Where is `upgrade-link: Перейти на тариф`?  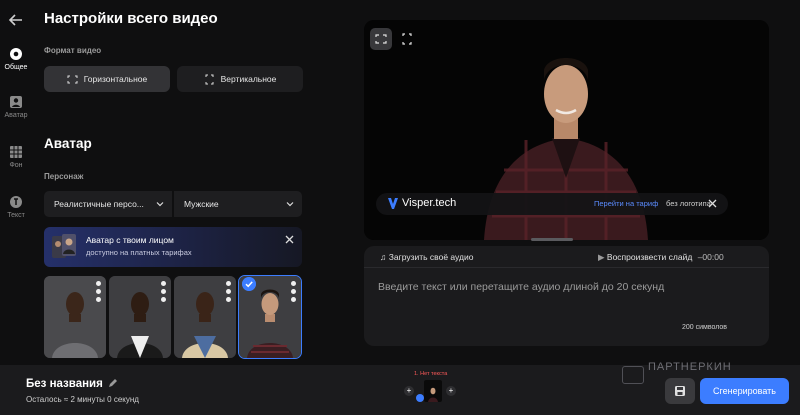
upgrade-link: Перейти на тариф is located at coordinates (626, 203).